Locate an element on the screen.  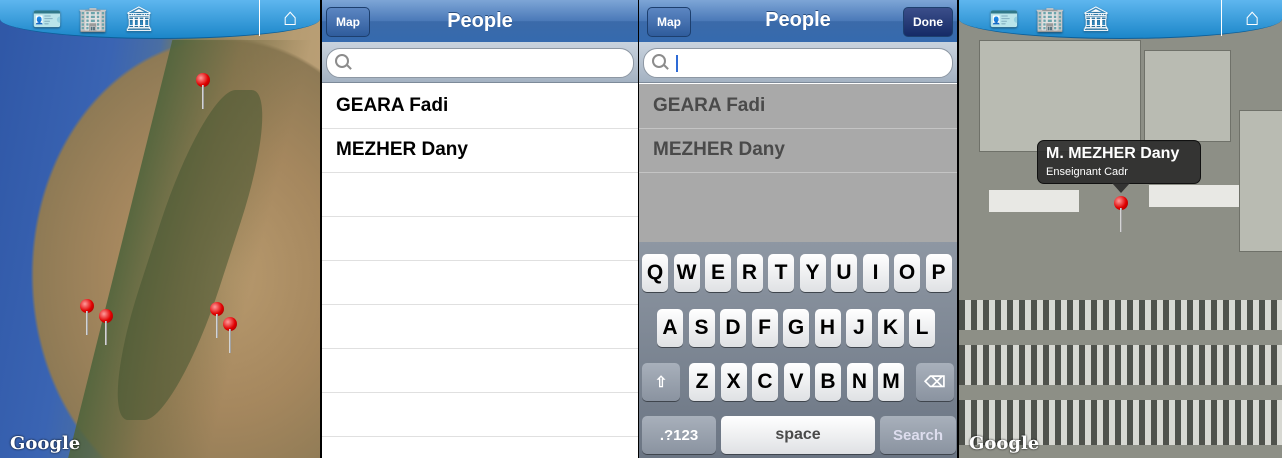
callout-title: M. MEZHER Dany is located at coordinates (1113, 153).